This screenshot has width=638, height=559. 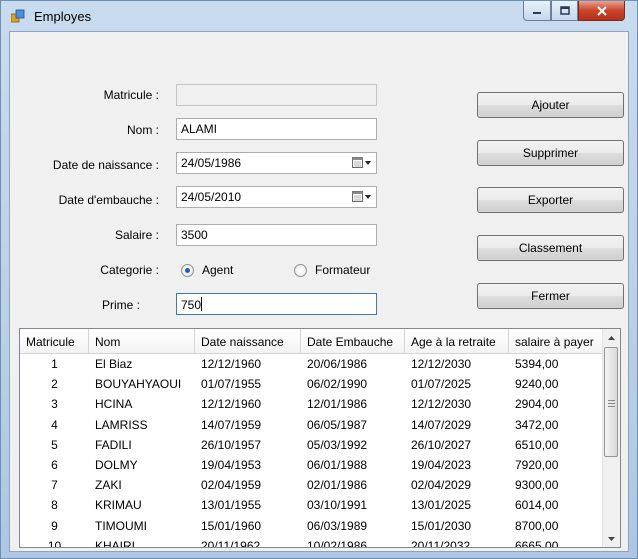 I want to click on table-cell: 02/01/1986, so click(x=353, y=485).